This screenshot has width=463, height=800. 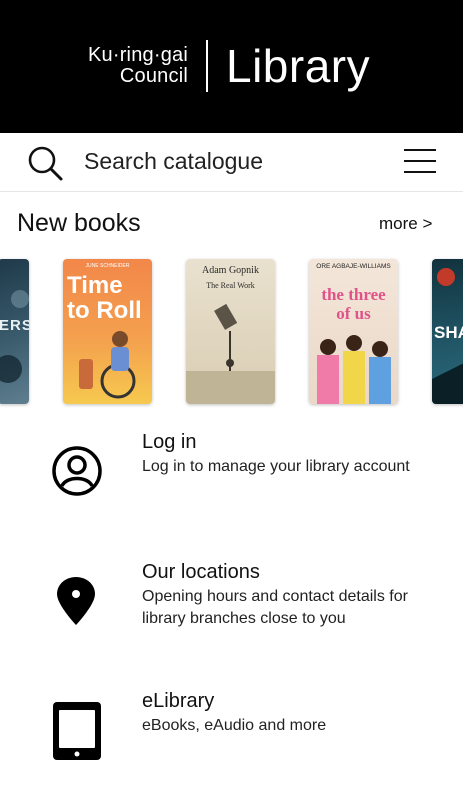 I want to click on book-cover: SHA, so click(x=447, y=331).